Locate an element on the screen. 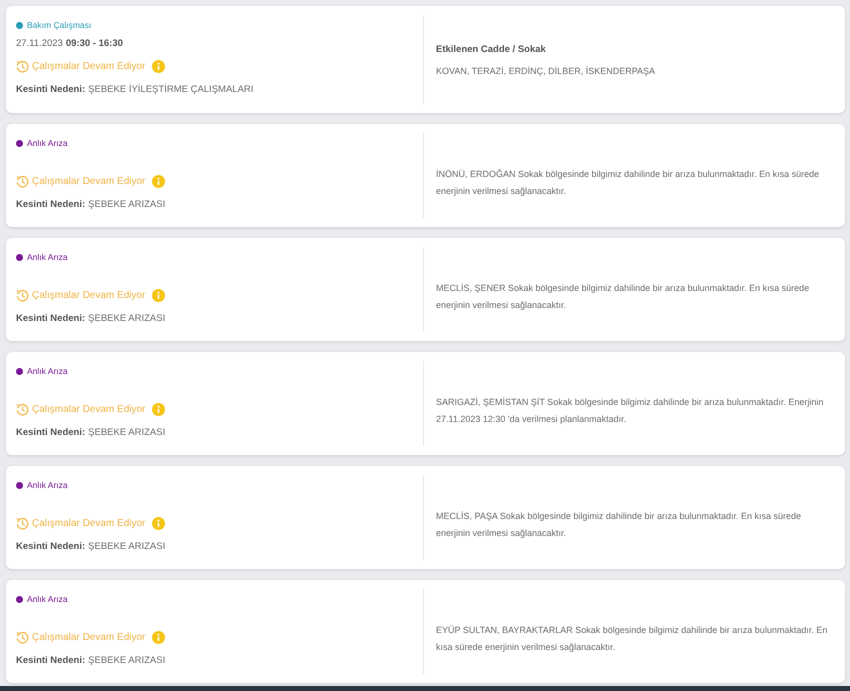 The image size is (850, 691). outage-description: İNÖNÜ, ERDOĞAN Sokak bölgesinde bilgimiz dahilinde bir arıza bulunmaktadır. En kısa sürede enerjinin verilmesi sağlanacaktır. is located at coordinates (628, 183).